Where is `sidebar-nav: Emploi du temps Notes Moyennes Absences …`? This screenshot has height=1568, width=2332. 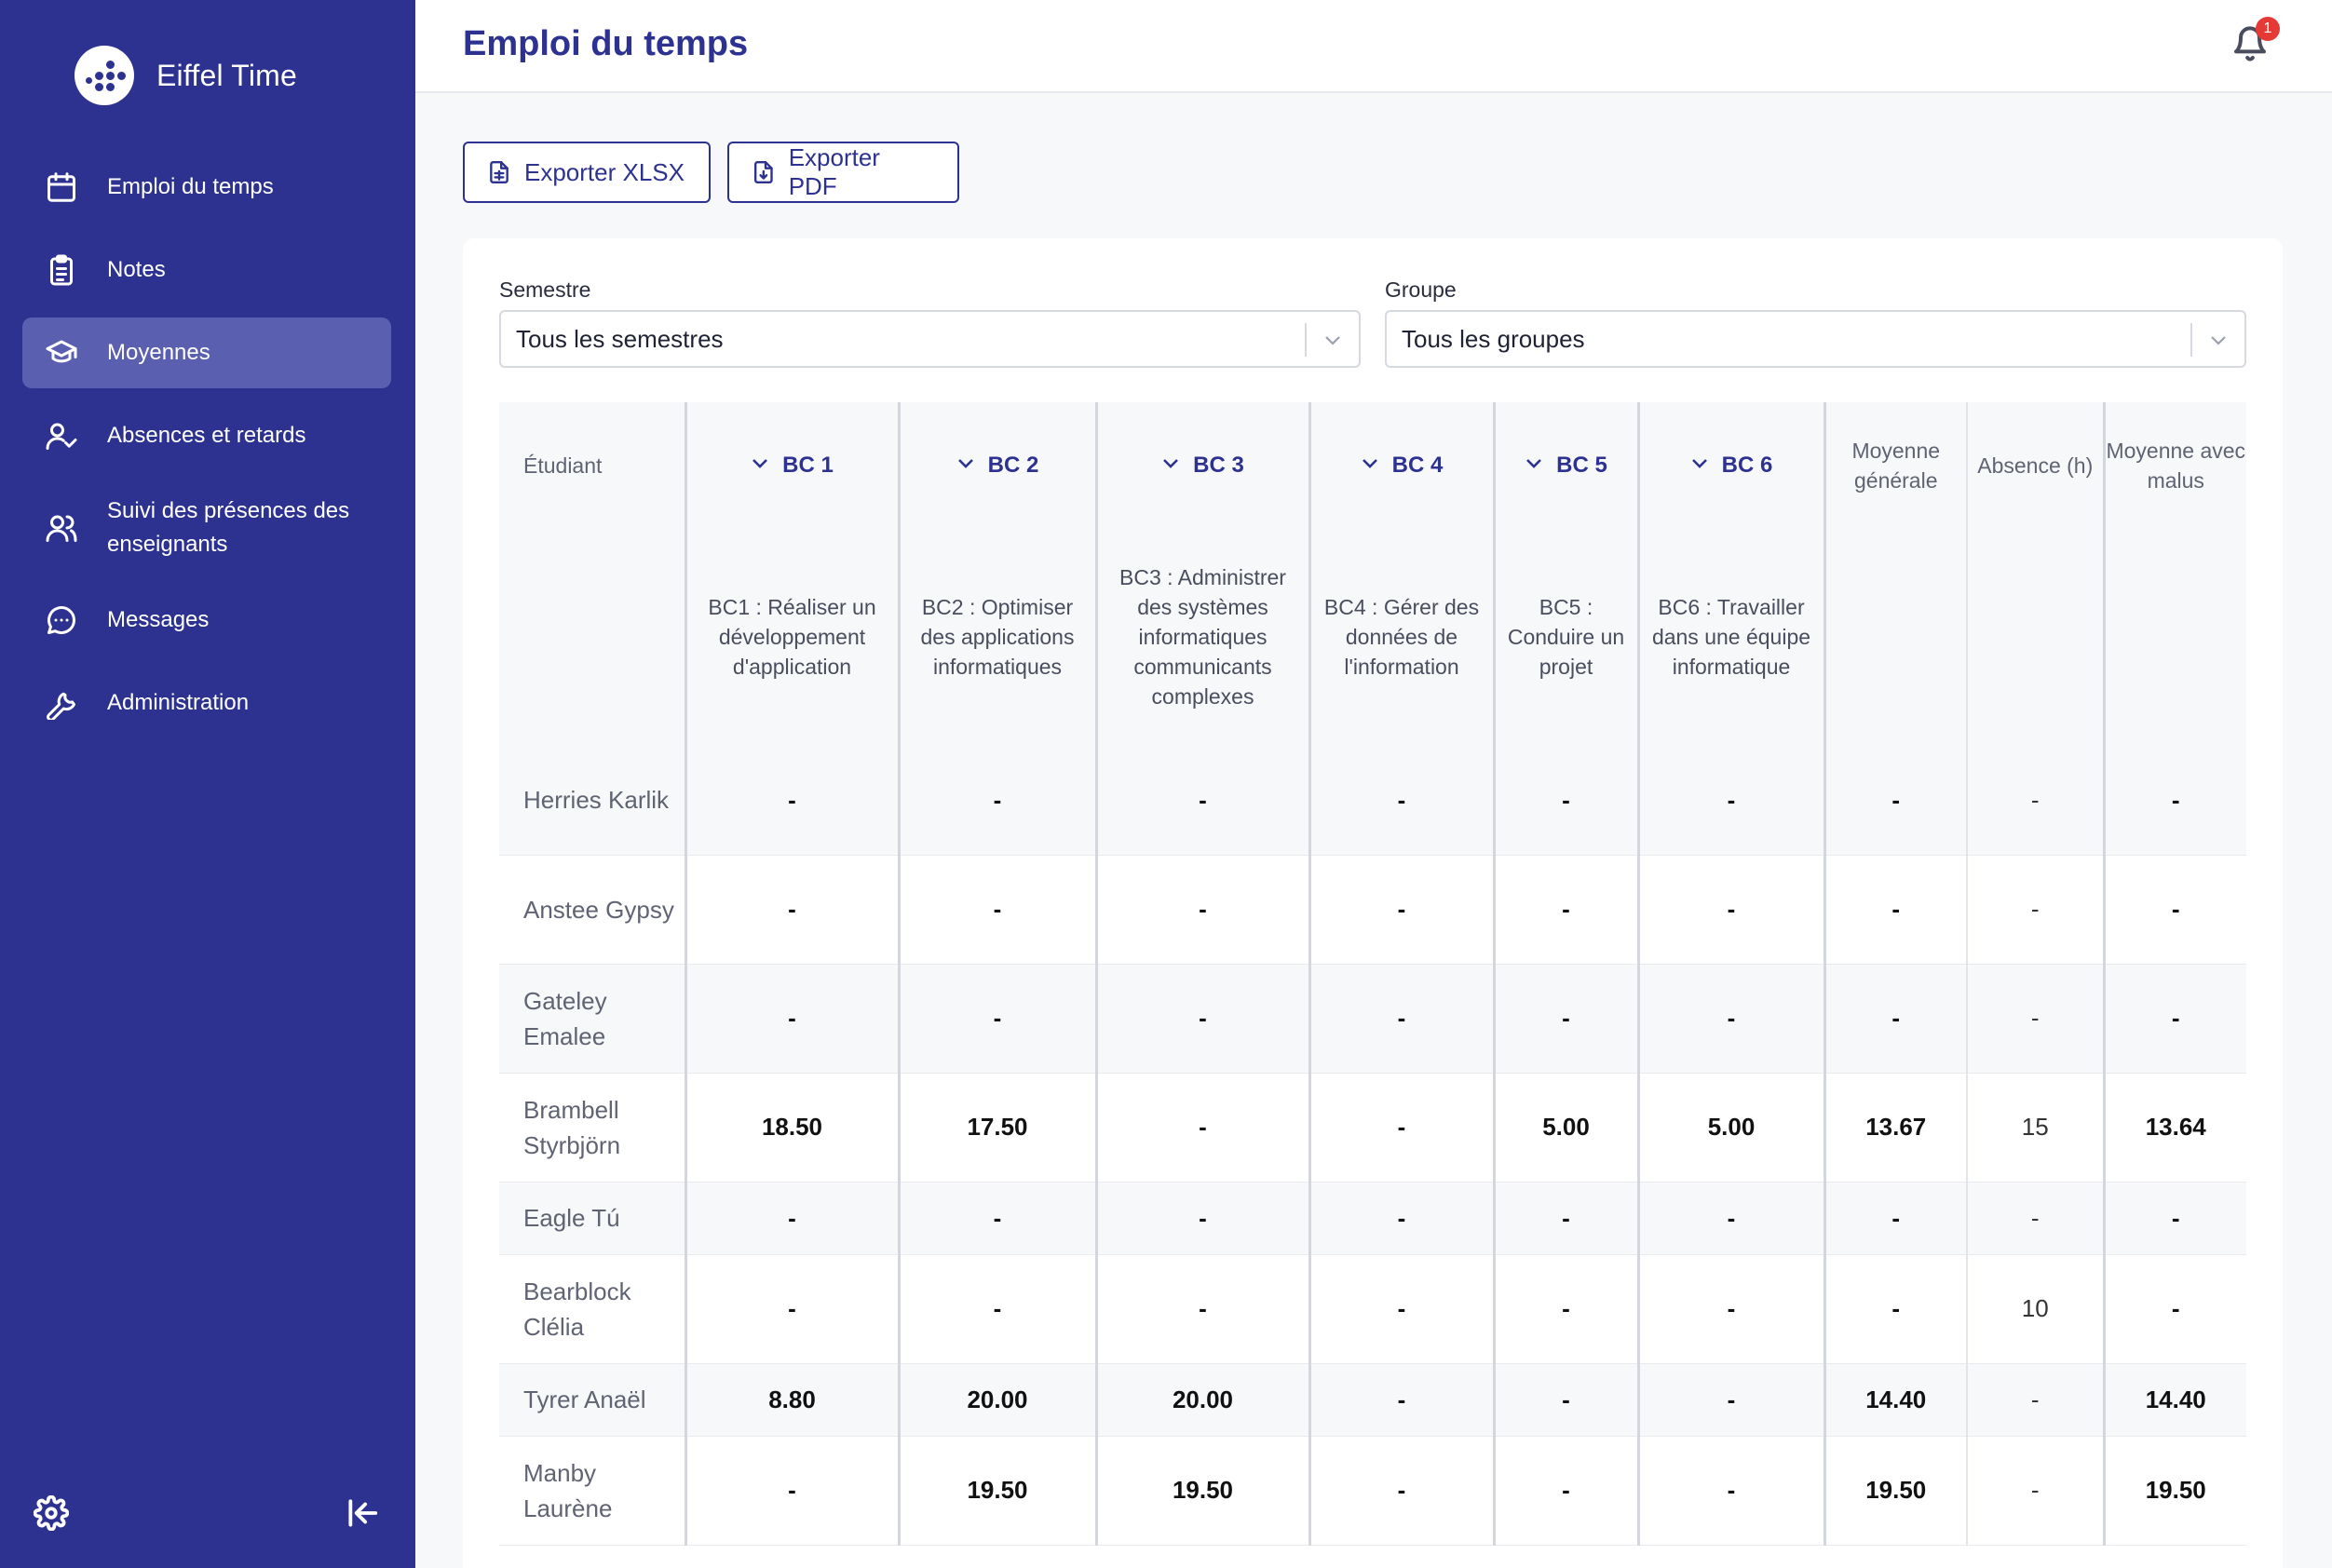
sidebar-nav: Emploi du temps Notes Moyennes Absences … is located at coordinates (207, 451).